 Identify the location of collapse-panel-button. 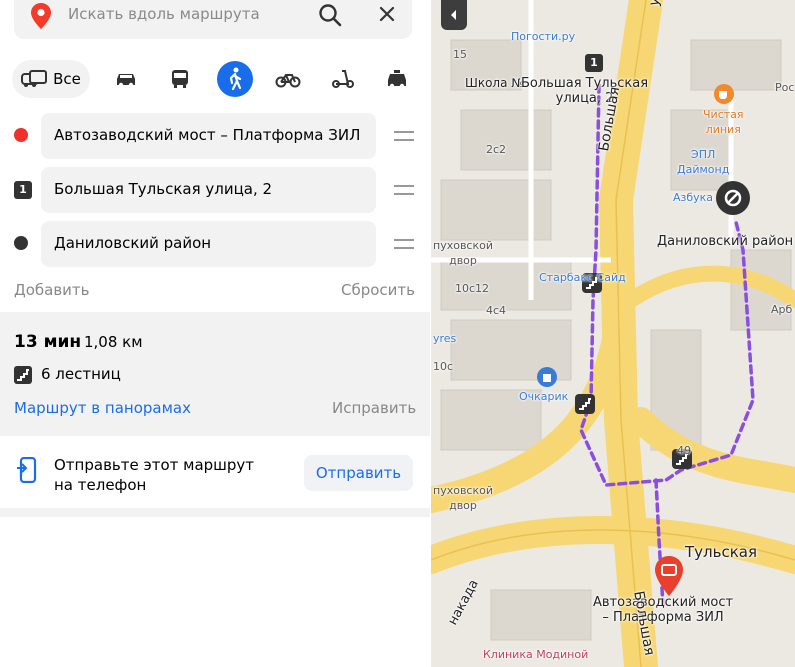
(454, 15).